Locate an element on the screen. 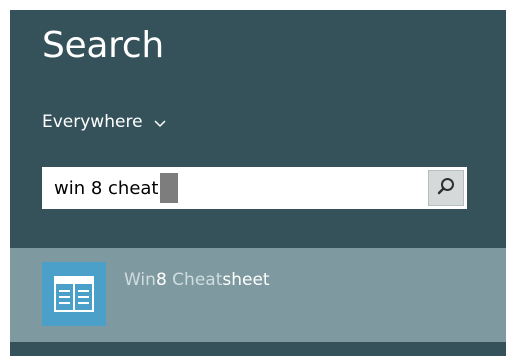 The height and width of the screenshot is (356, 506). search-icon is located at coordinates (446, 188).